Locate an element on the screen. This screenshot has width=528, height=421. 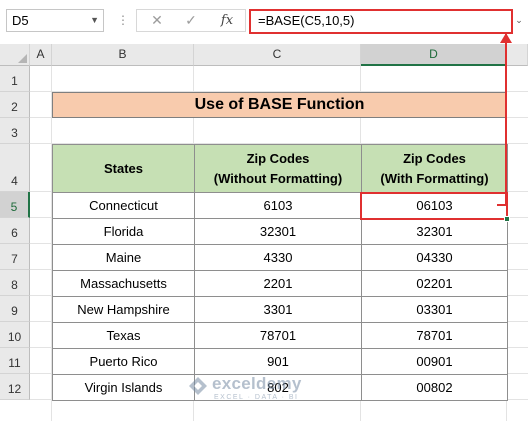
table-row: Florida 32301 32301 is located at coordinates (280, 231).